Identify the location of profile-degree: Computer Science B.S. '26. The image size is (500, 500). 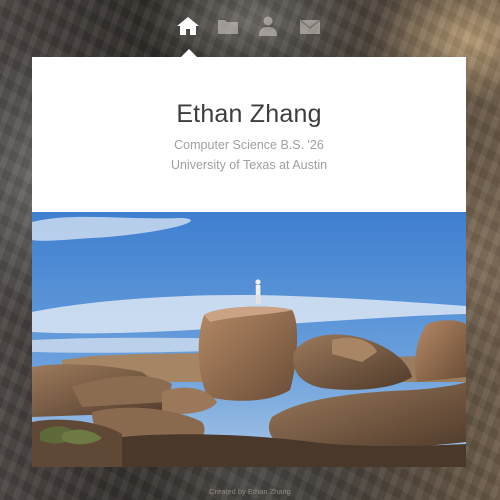
(249, 145).